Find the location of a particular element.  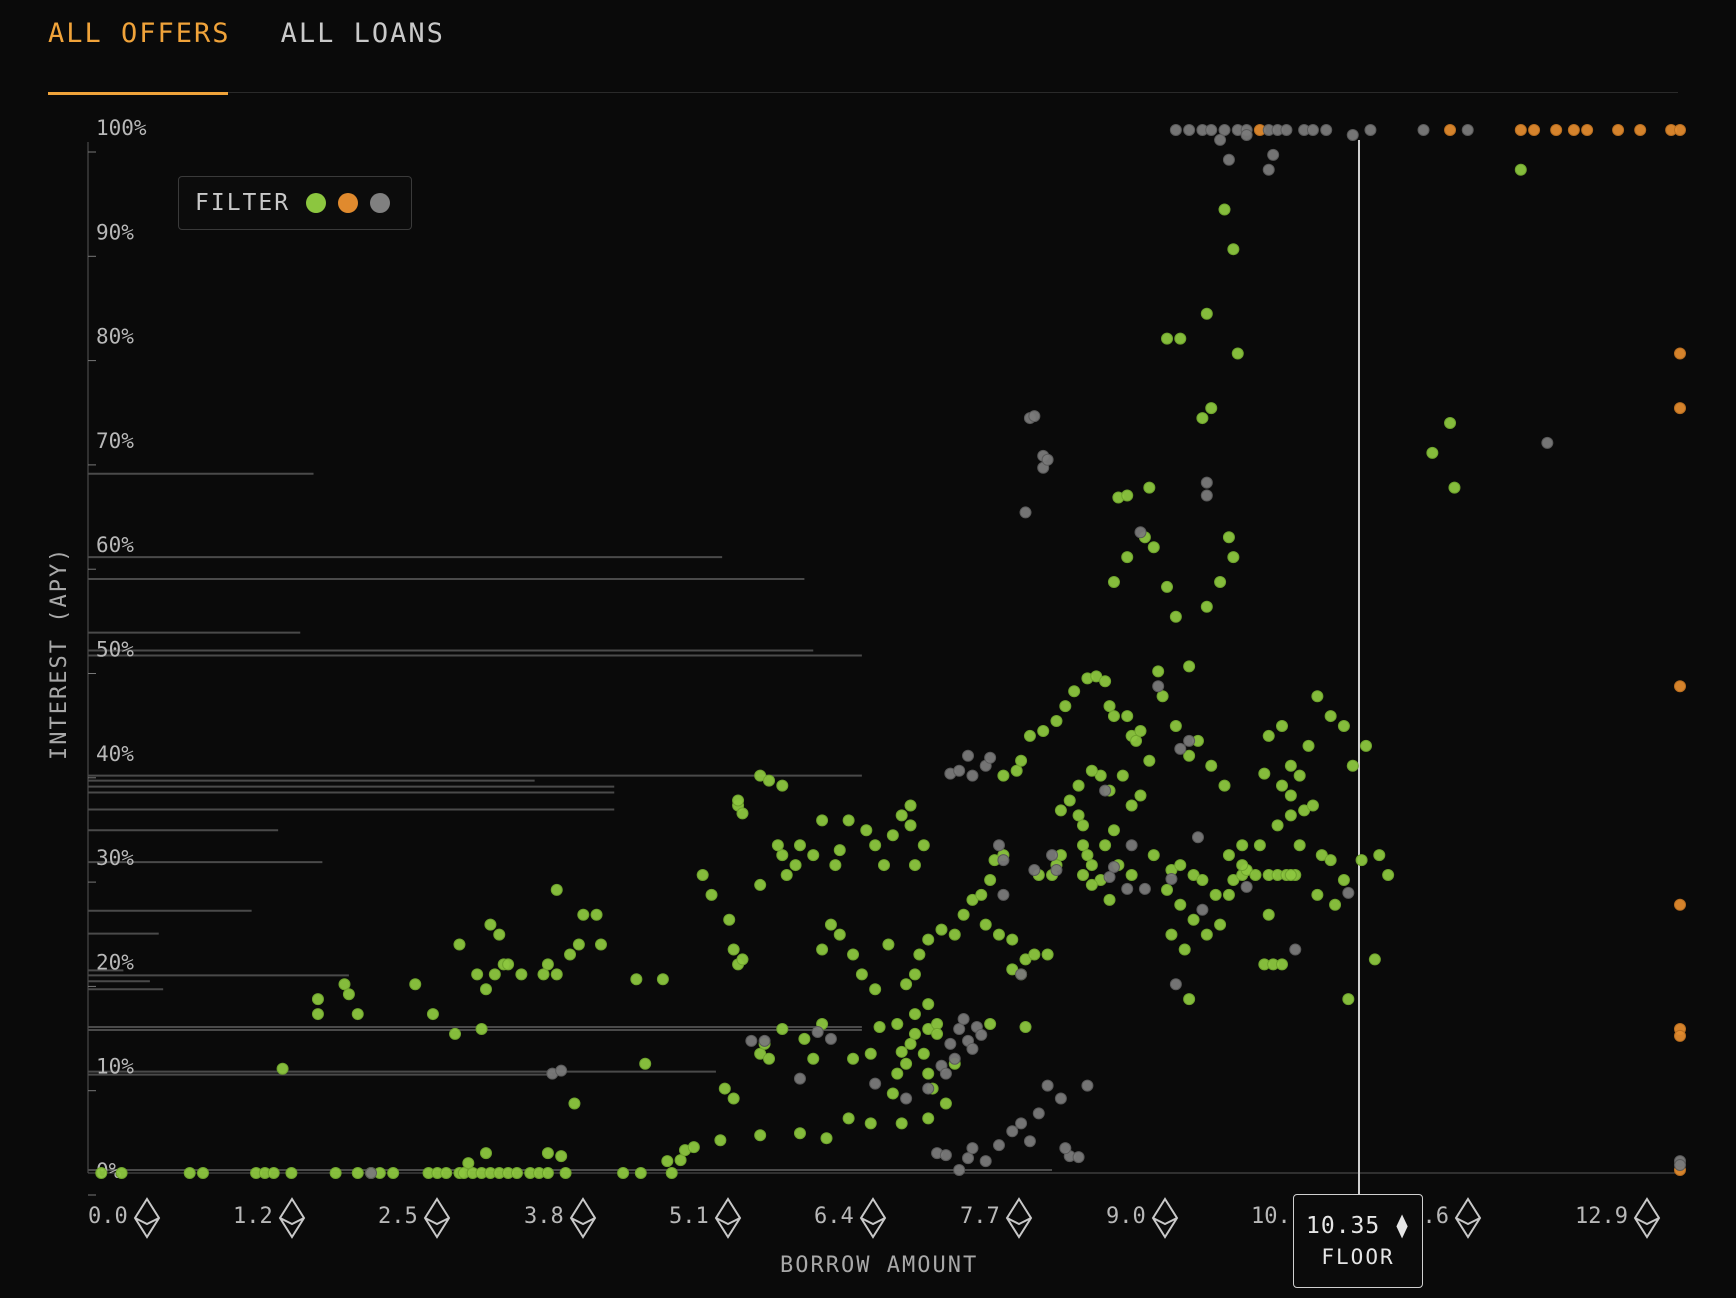

filter-orange-toggle is located at coordinates (348, 203).